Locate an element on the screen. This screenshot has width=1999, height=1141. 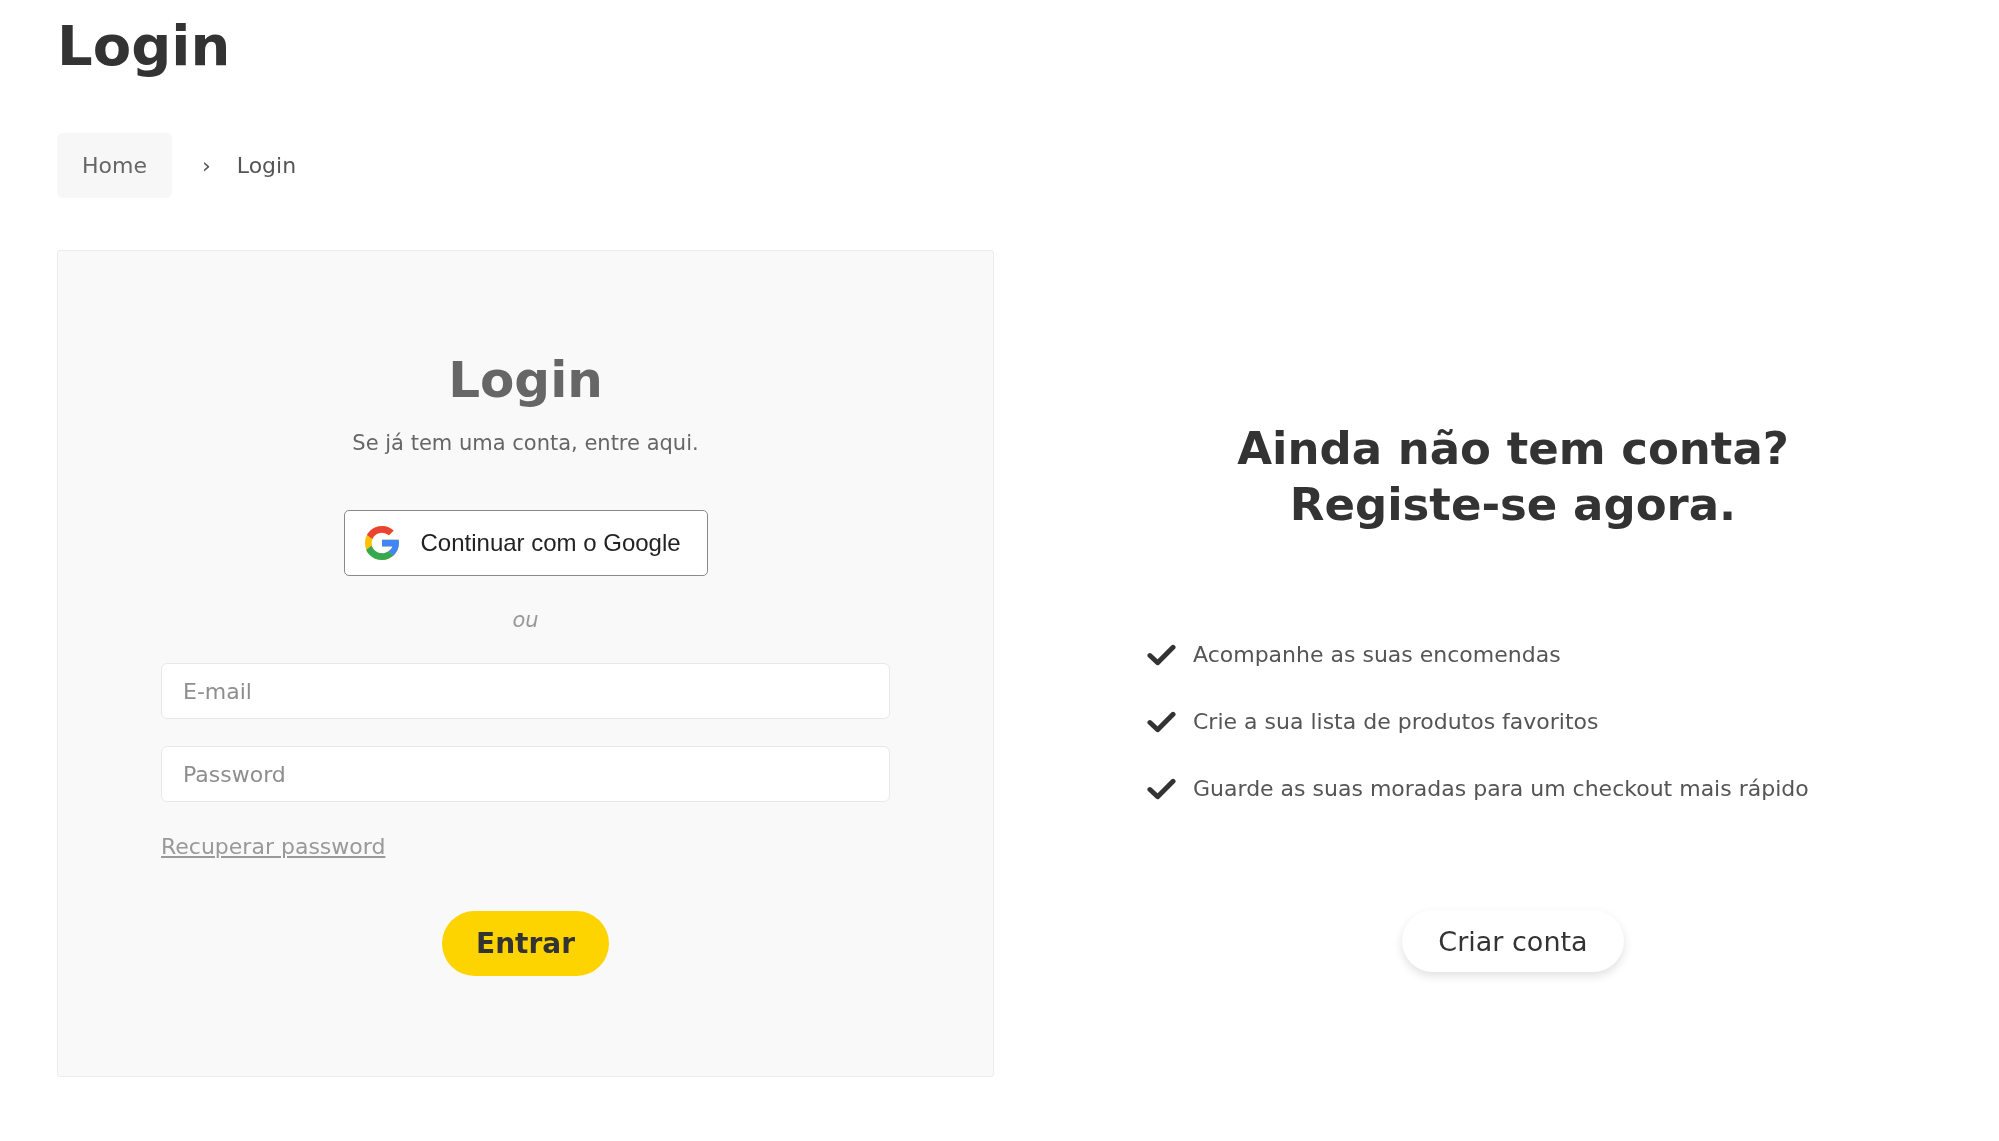
benefit-text: Crie a sua lista de produtos favoritos is located at coordinates (1396, 722).